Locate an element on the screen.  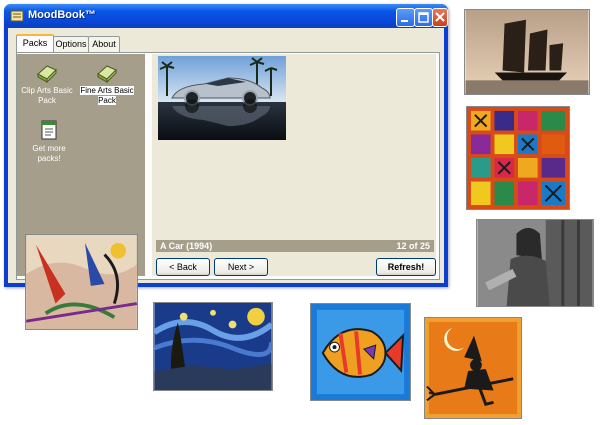
pack-fine-arts: Fine Arts Basic Pack is located at coordinates (107, 83).